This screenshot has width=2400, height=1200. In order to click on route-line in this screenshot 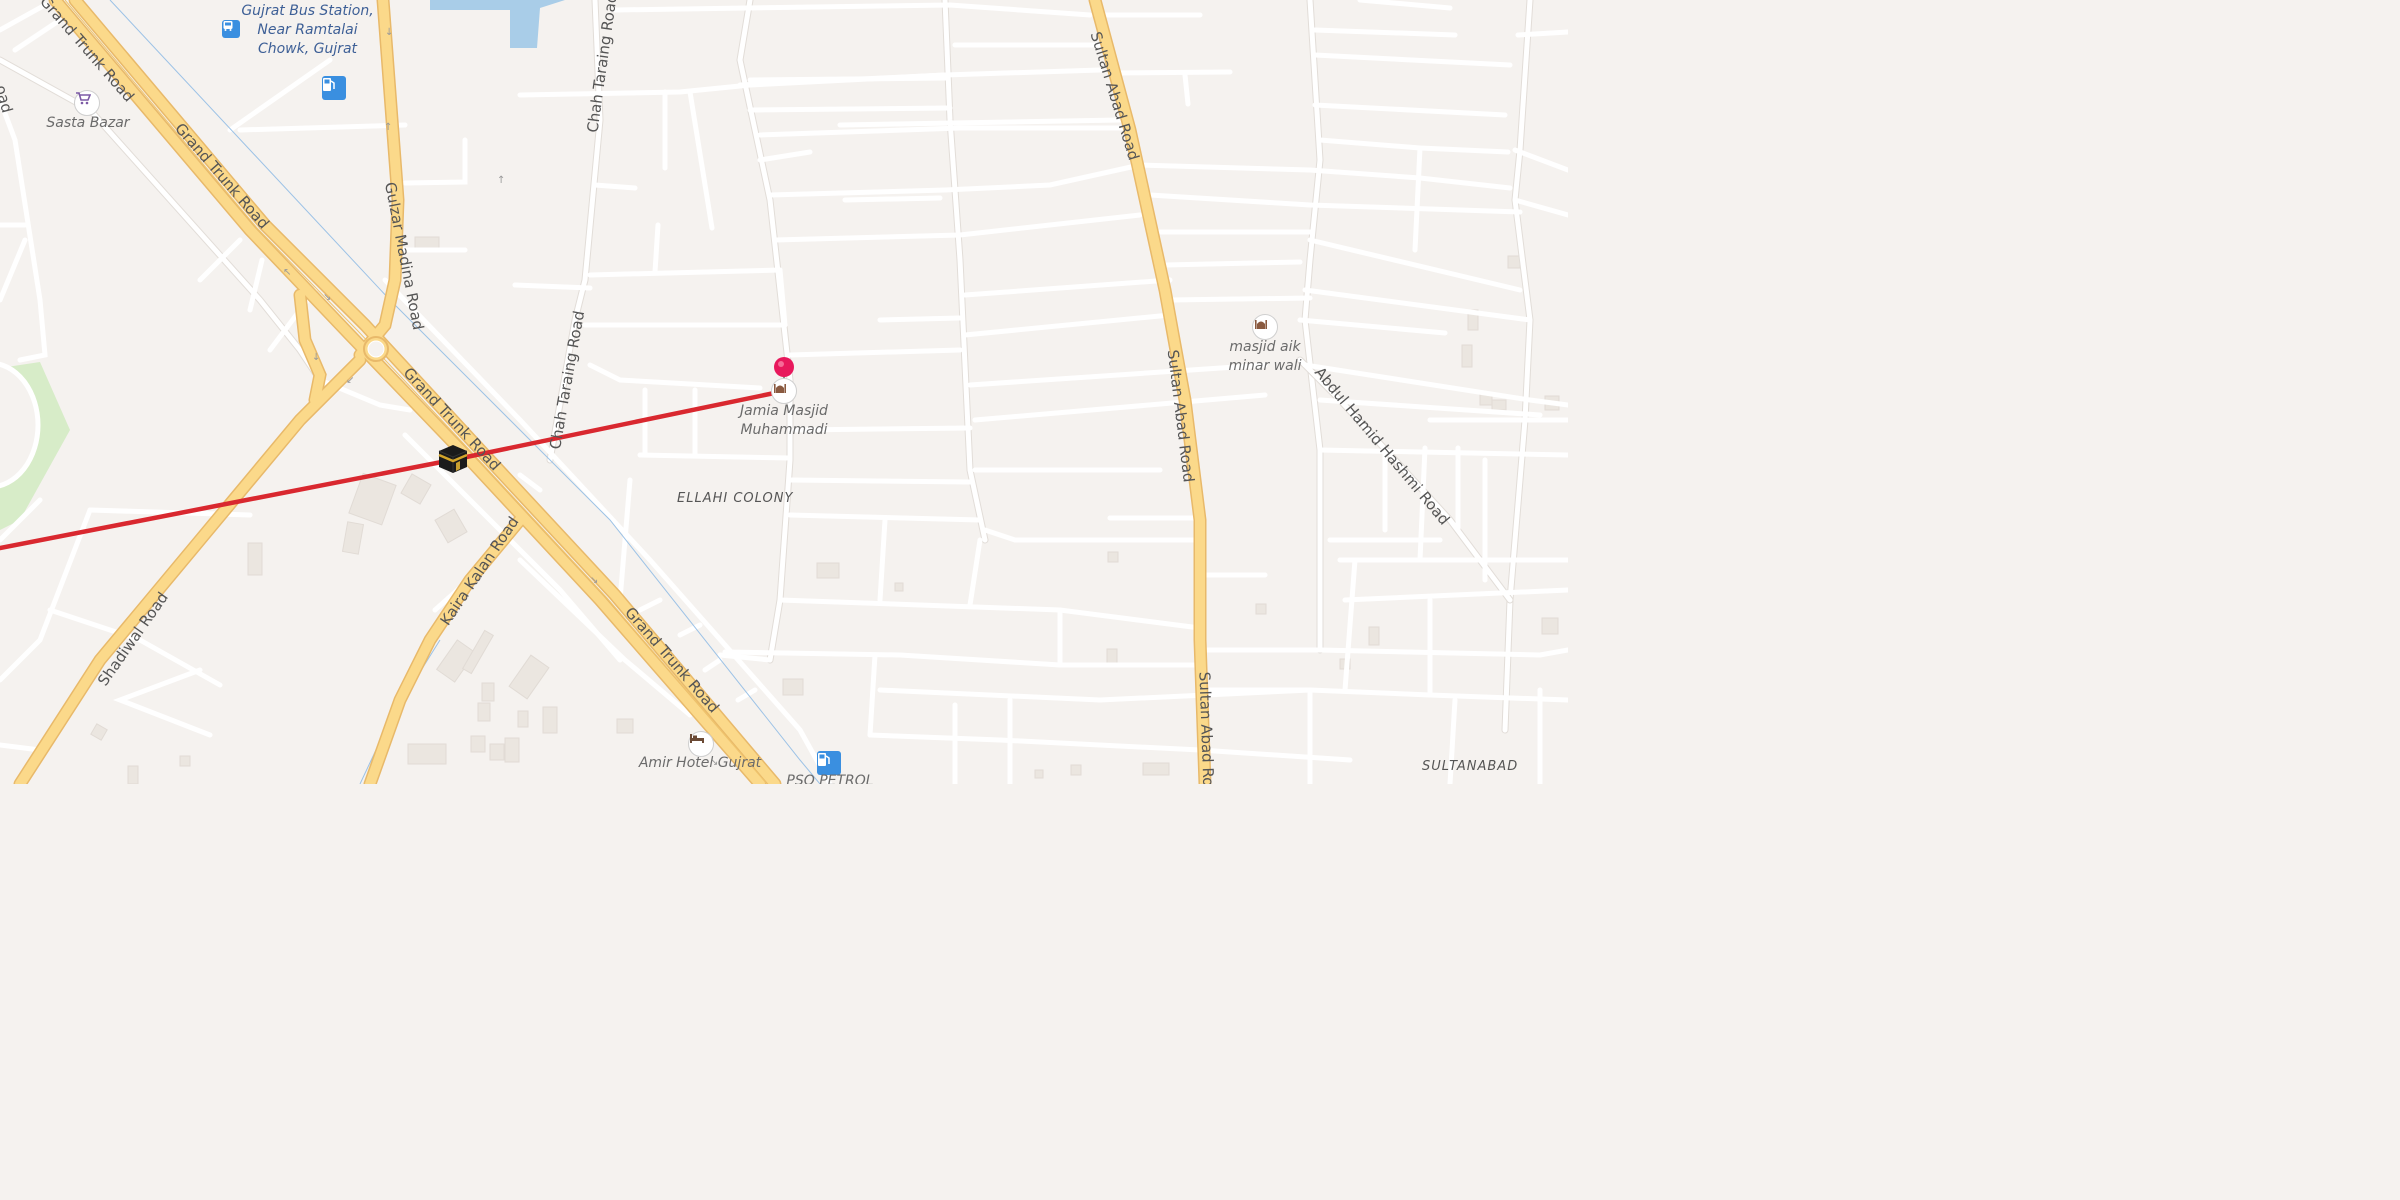, I will do `click(393, 469)`.